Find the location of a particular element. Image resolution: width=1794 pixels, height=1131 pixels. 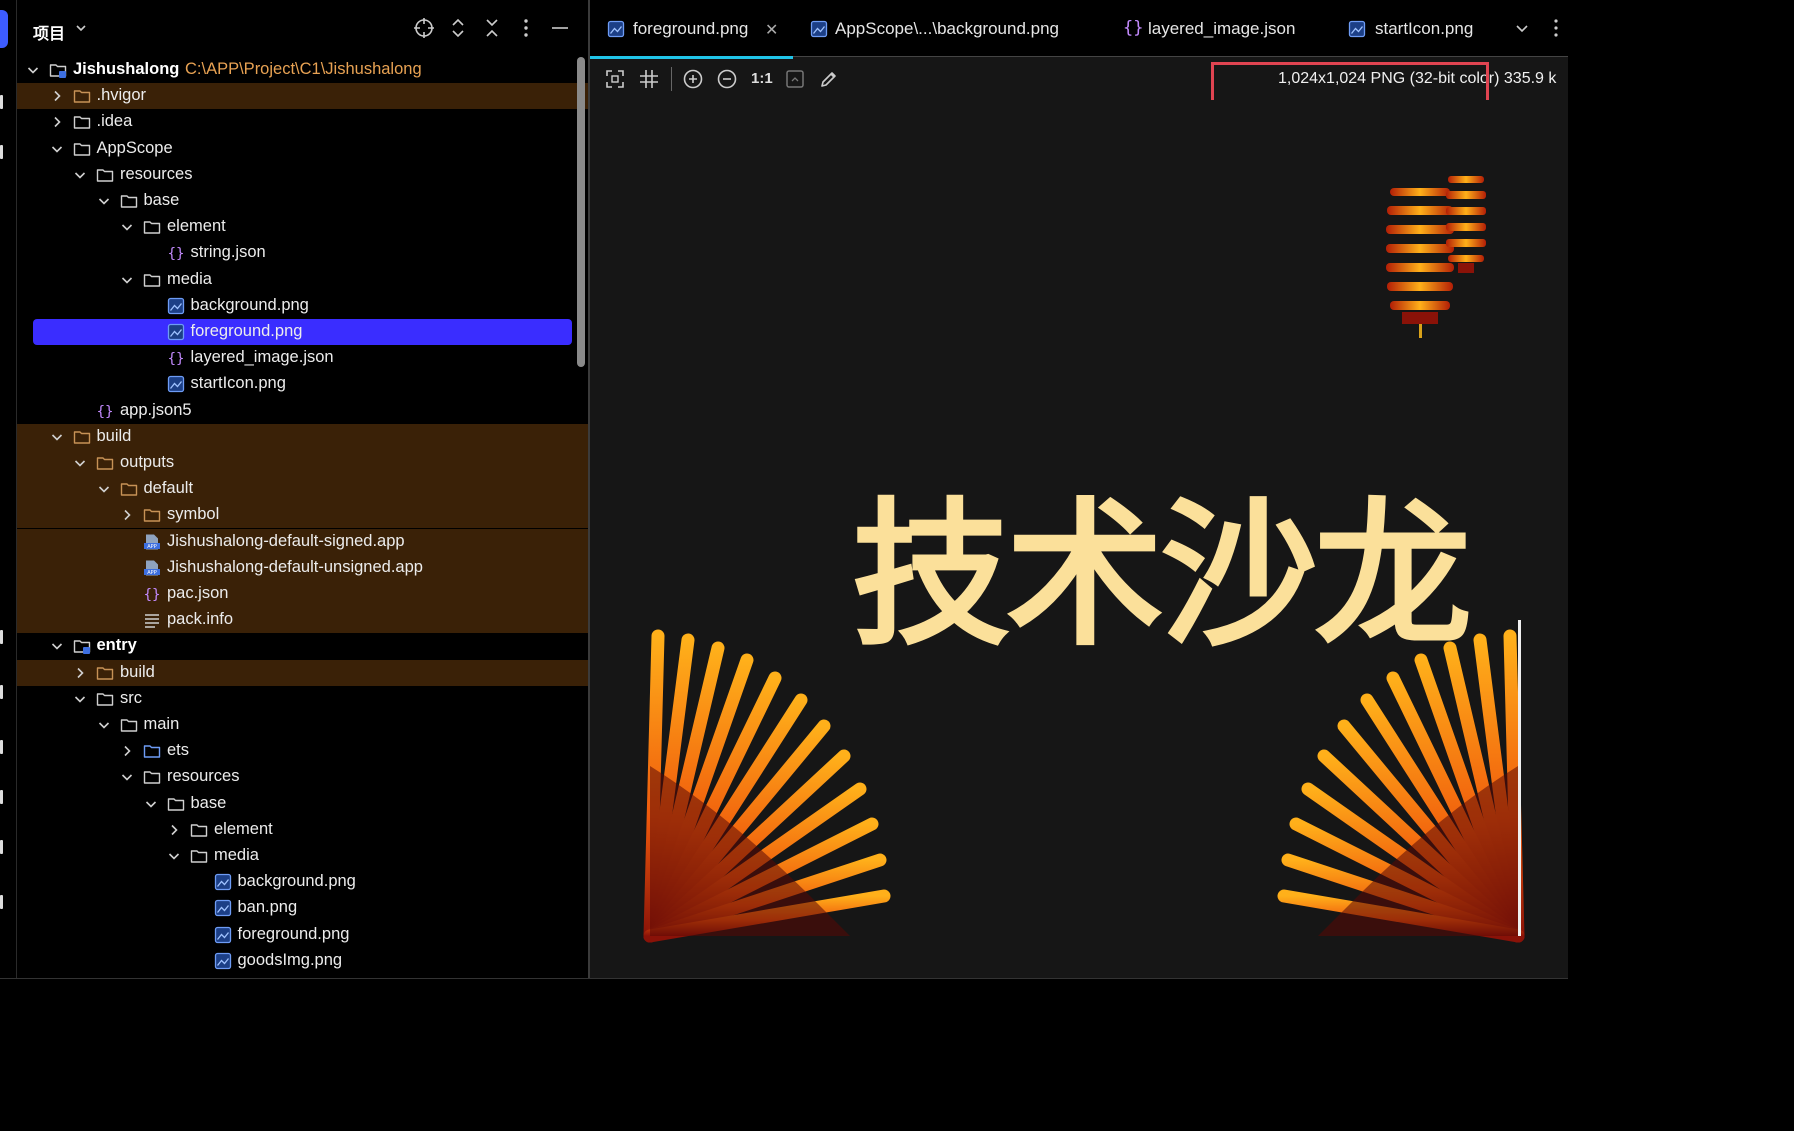

collapse-all-icon is located at coordinates (492, 28).